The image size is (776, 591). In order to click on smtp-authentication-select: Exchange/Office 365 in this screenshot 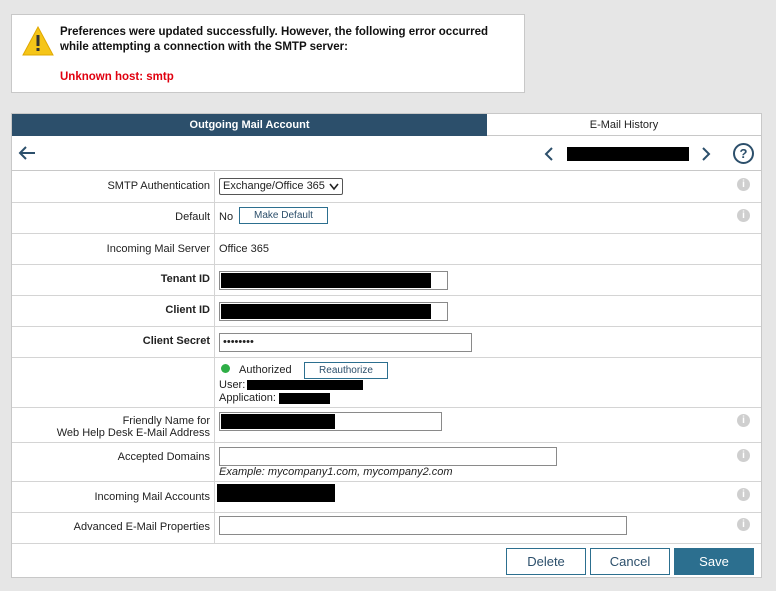, I will do `click(281, 186)`.